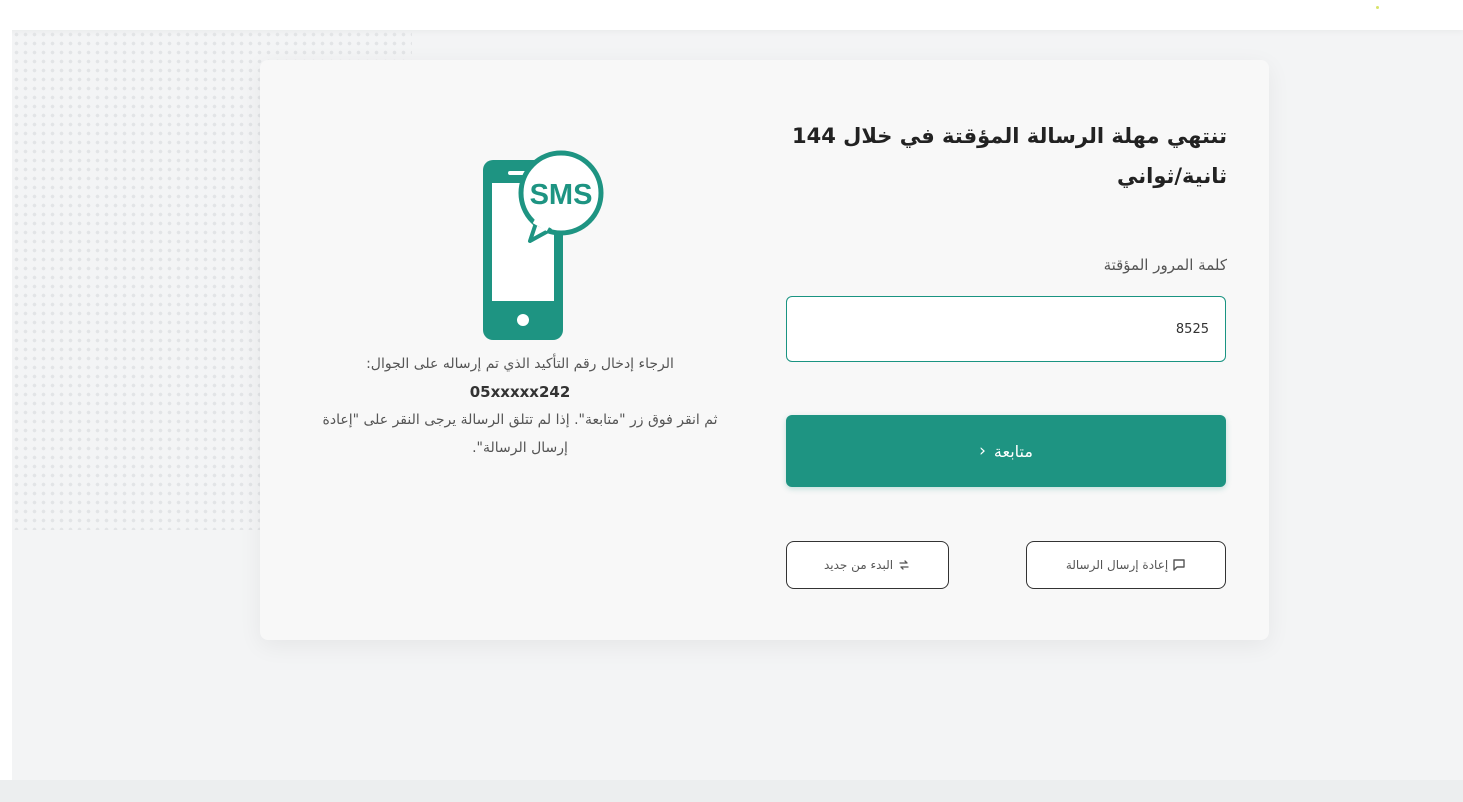 Image resolution: width=1463 pixels, height=802 pixels. I want to click on resend-message-button: إعادة إرسال الرسالة, so click(1126, 565).